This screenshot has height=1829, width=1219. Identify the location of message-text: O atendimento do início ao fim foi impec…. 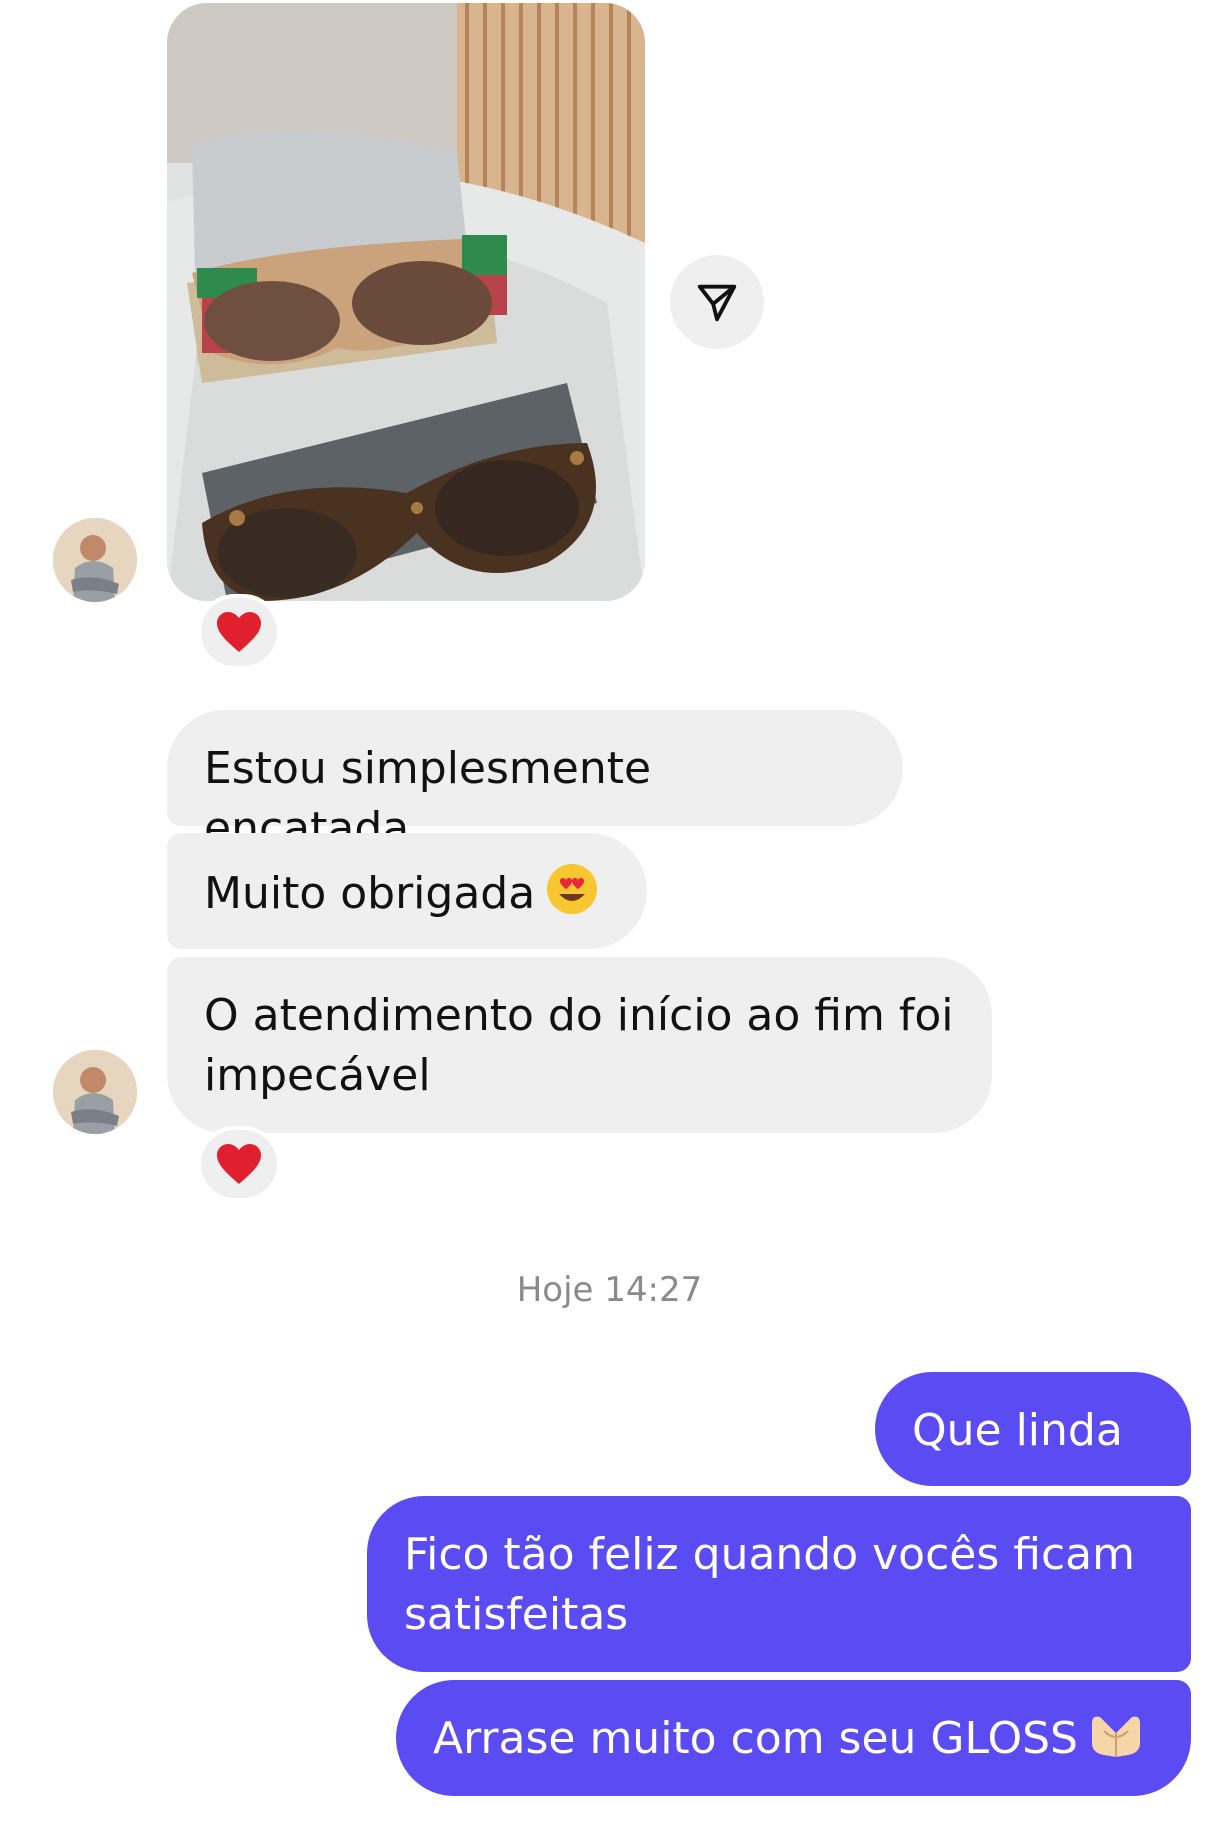
(579, 1045).